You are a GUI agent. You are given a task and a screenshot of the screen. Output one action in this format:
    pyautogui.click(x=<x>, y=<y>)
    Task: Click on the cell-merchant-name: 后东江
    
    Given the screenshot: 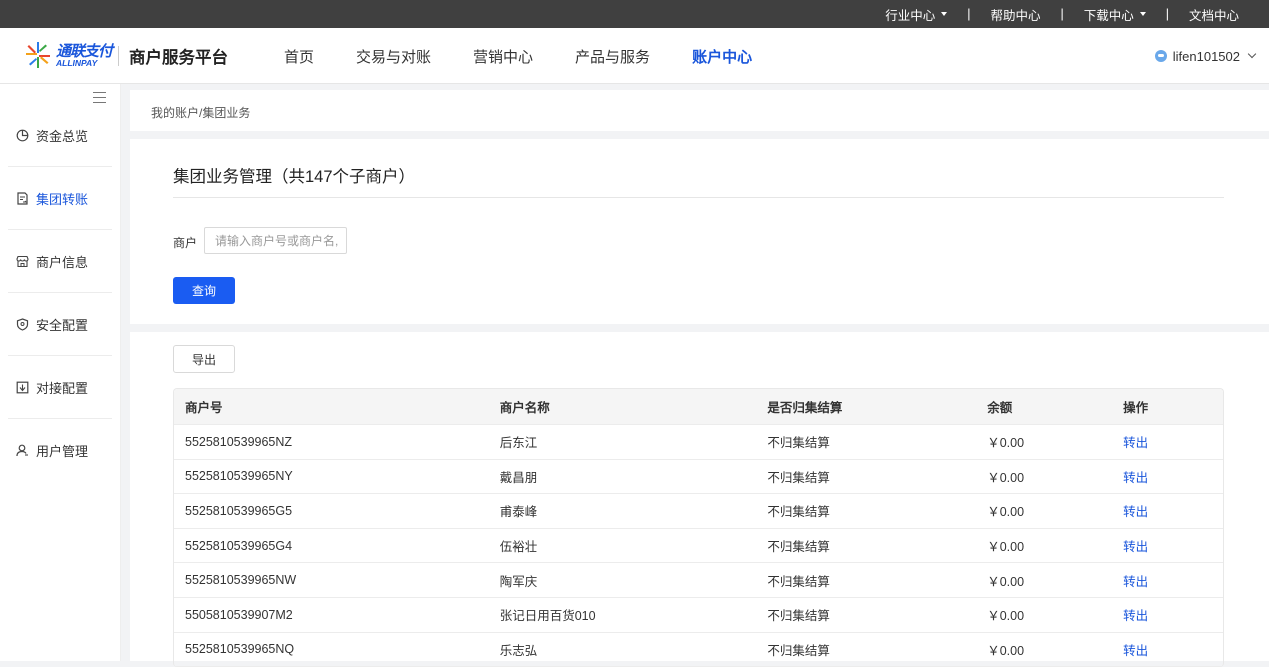 What is the action you would take?
    pyautogui.click(x=518, y=443)
    